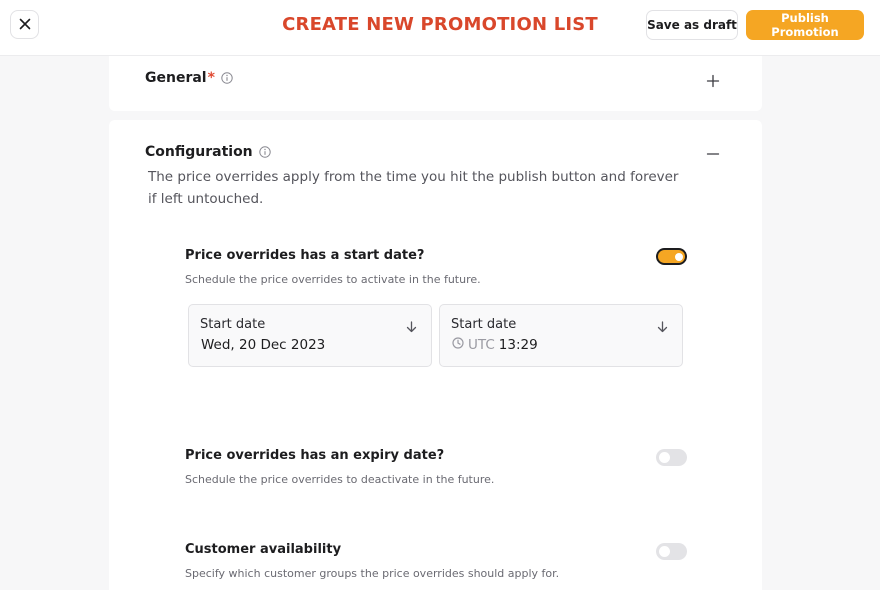 Image resolution: width=880 pixels, height=590 pixels. I want to click on start-time-field-label: Start date, so click(484, 324).